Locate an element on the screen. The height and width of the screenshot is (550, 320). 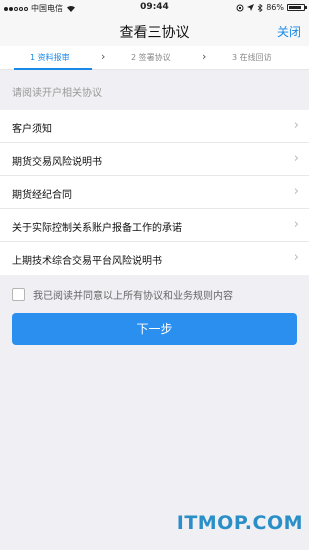
watermark: ITMOP.COM is located at coordinates (239, 523).